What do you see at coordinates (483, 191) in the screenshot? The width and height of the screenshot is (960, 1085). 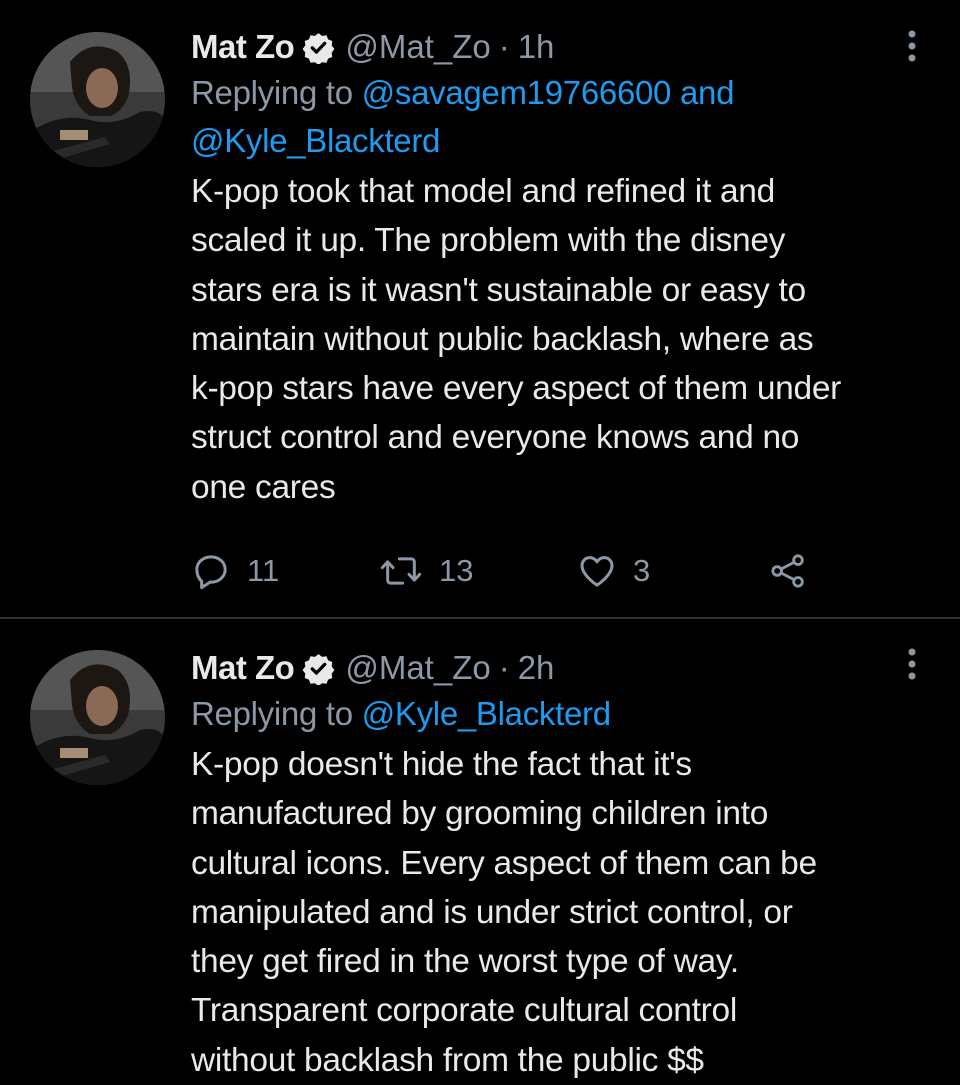 I see `tweet-text-line: K-pop took that model and refined it and` at bounding box center [483, 191].